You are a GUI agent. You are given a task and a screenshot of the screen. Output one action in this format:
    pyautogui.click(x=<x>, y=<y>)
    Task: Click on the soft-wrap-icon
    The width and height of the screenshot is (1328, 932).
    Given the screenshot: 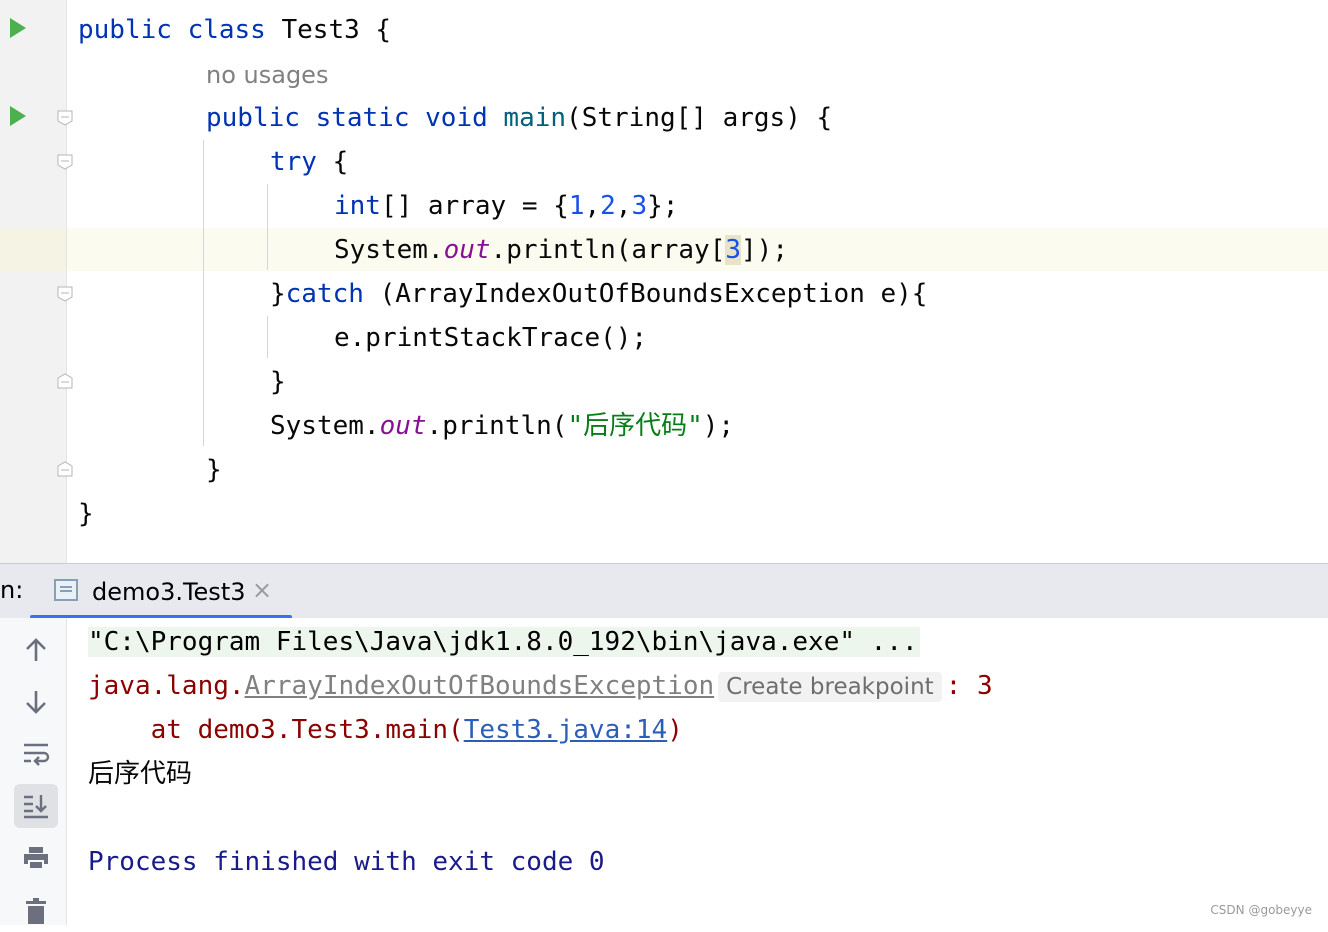 What is the action you would take?
    pyautogui.click(x=36, y=754)
    